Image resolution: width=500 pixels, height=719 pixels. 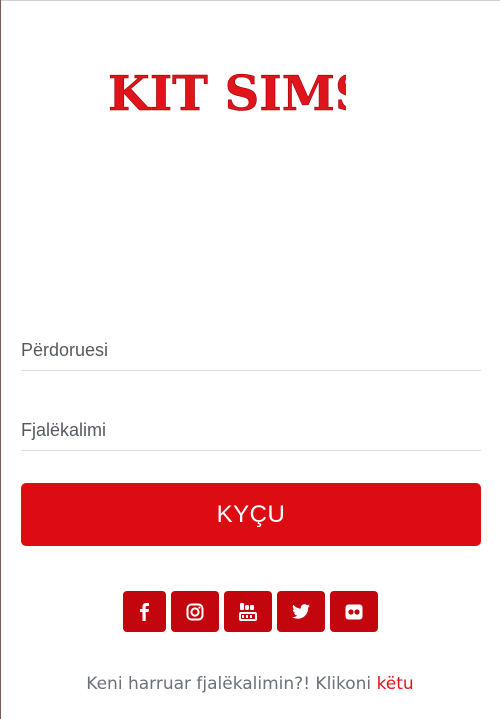 I want to click on facebook-link, so click(x=144, y=611).